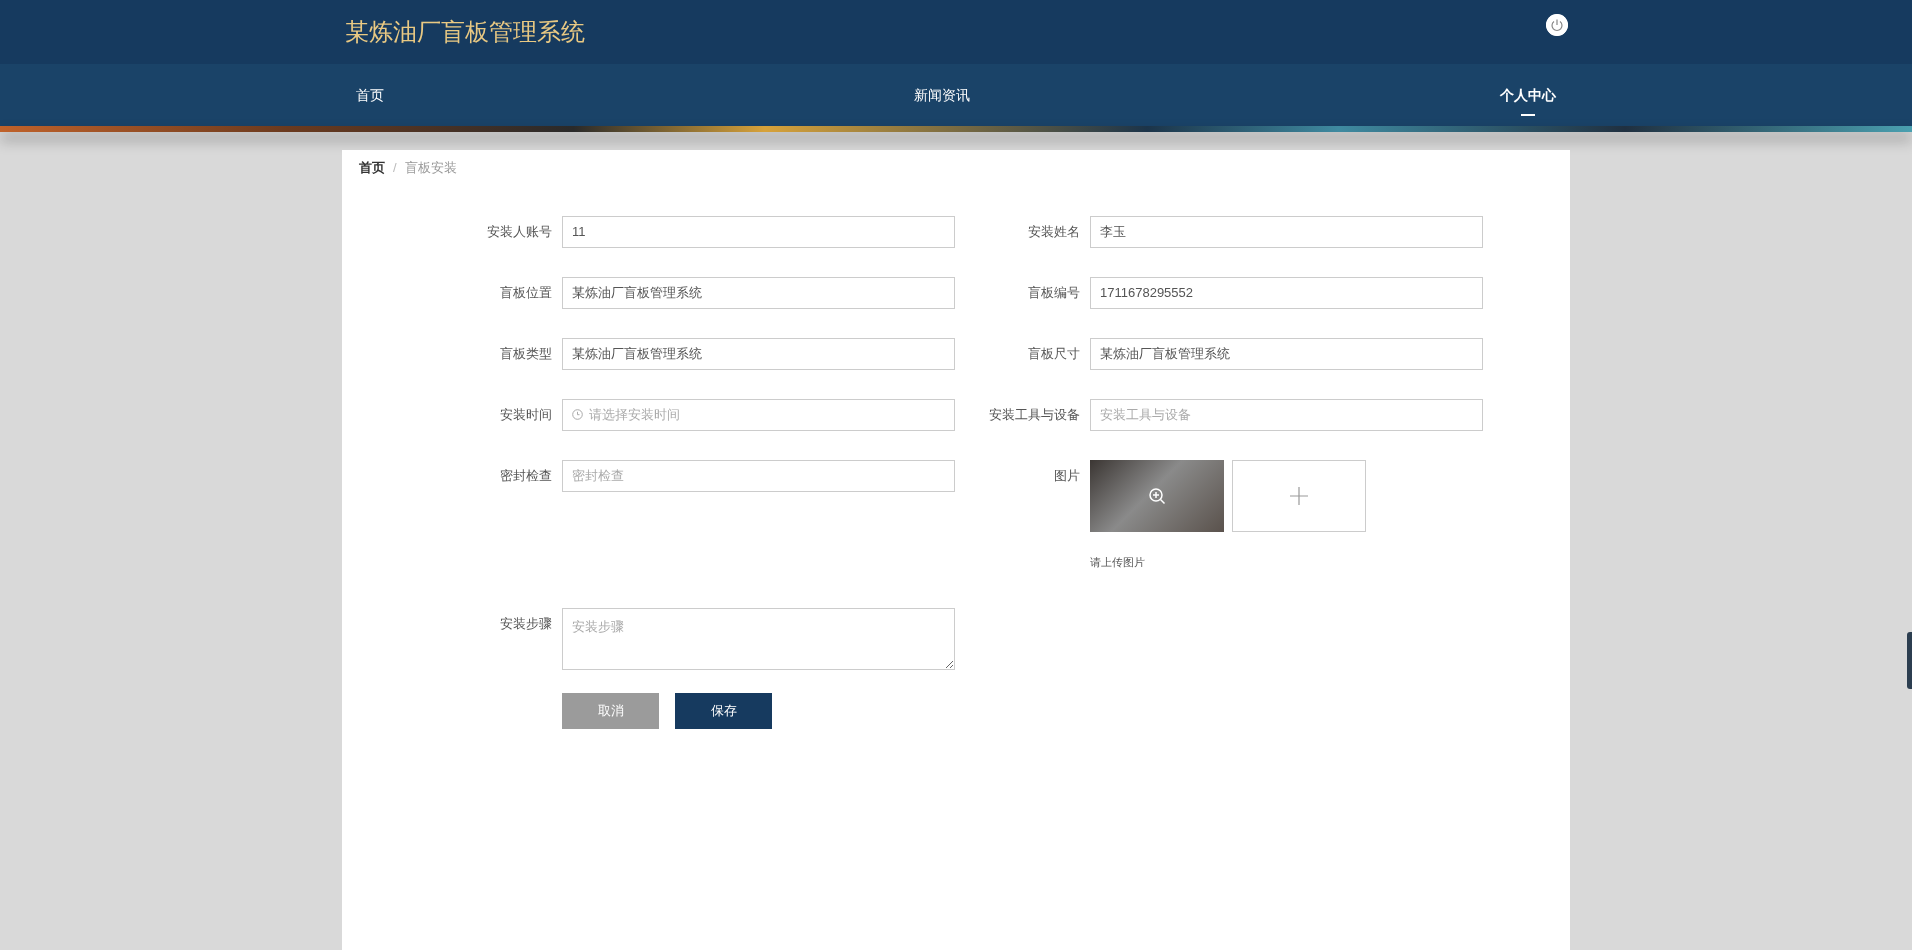 The image size is (1912, 950). I want to click on zoom-icon, so click(1157, 495).